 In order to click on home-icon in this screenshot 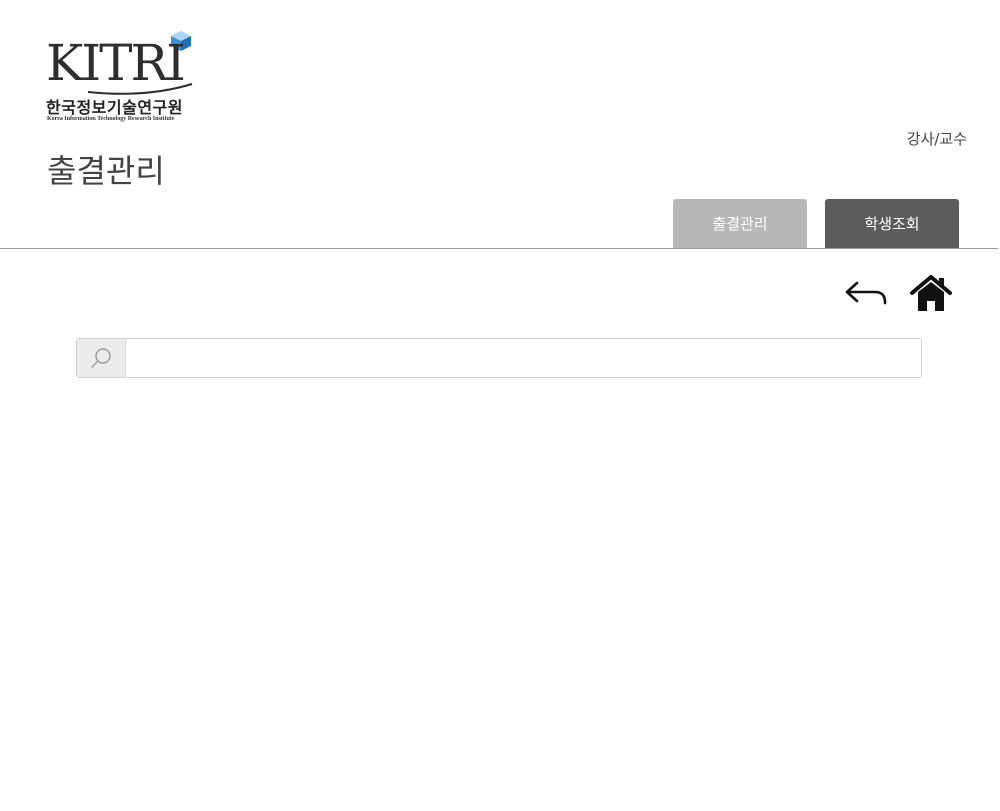, I will do `click(931, 293)`.